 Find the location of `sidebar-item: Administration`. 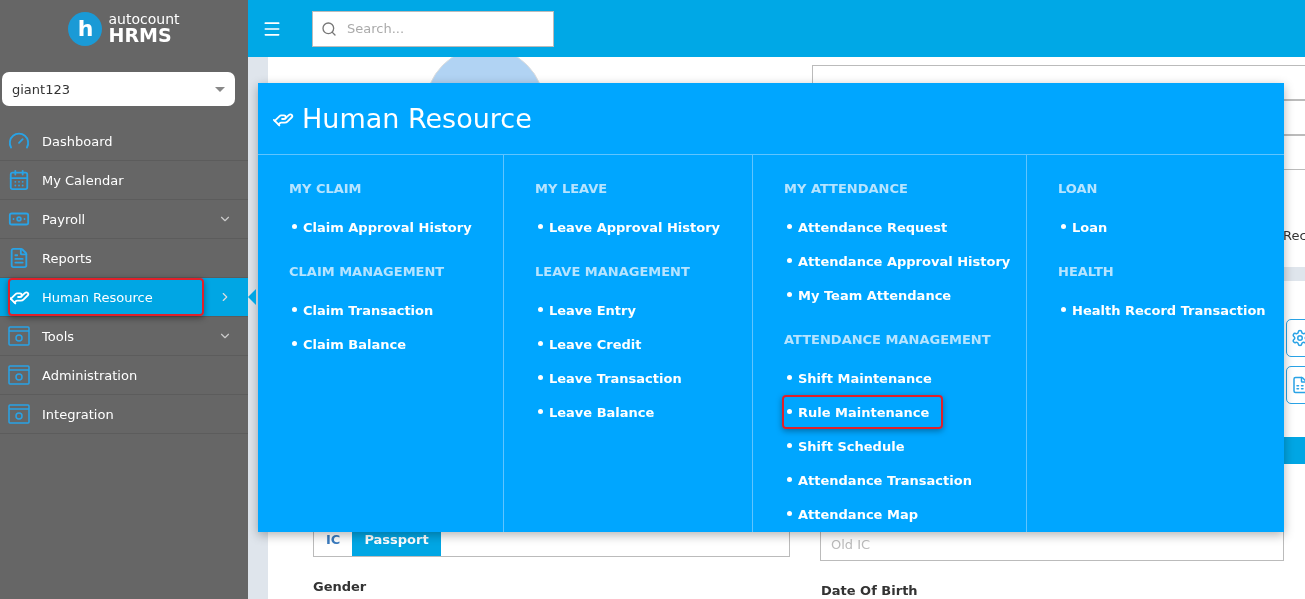

sidebar-item: Administration is located at coordinates (124, 375).